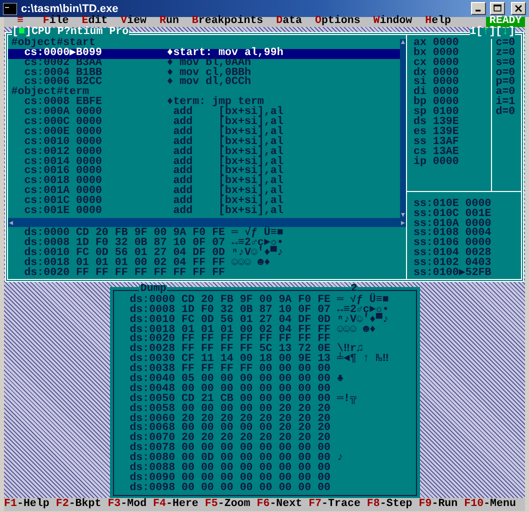 The image size is (529, 512). I want to click on scroll-left-icon, so click(11, 223).